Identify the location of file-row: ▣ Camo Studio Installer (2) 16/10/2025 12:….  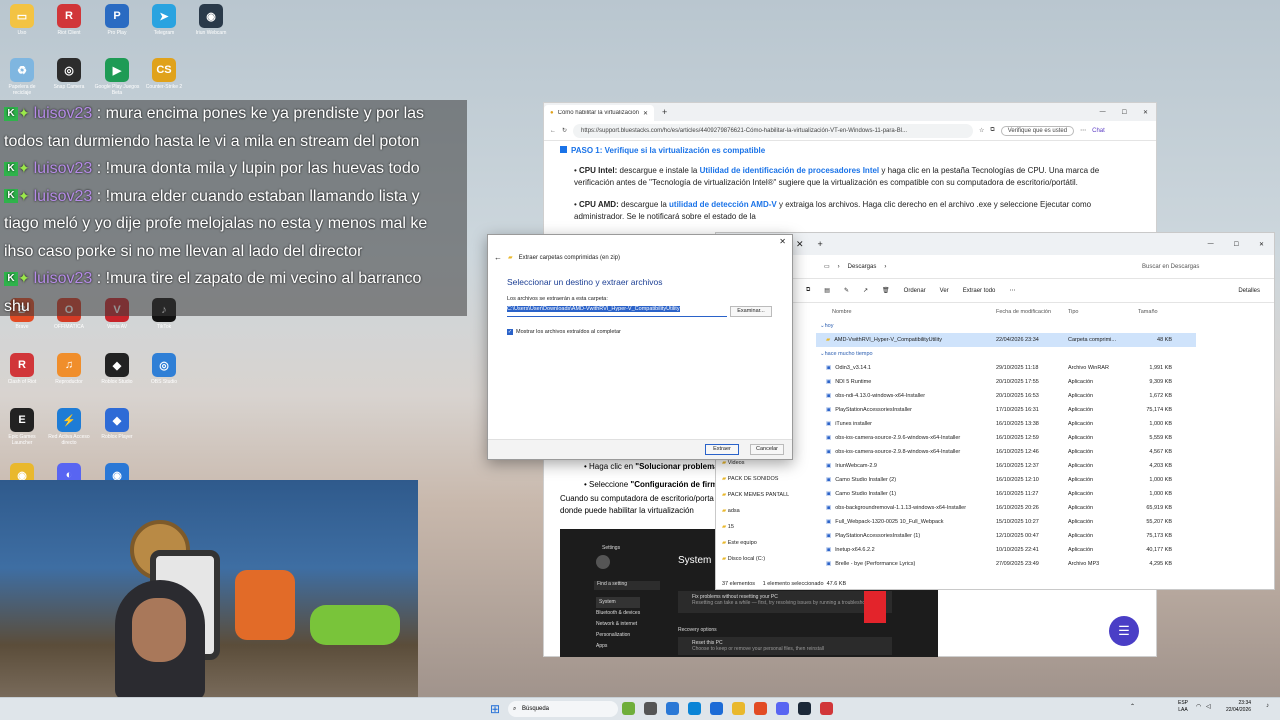
(1006, 480).